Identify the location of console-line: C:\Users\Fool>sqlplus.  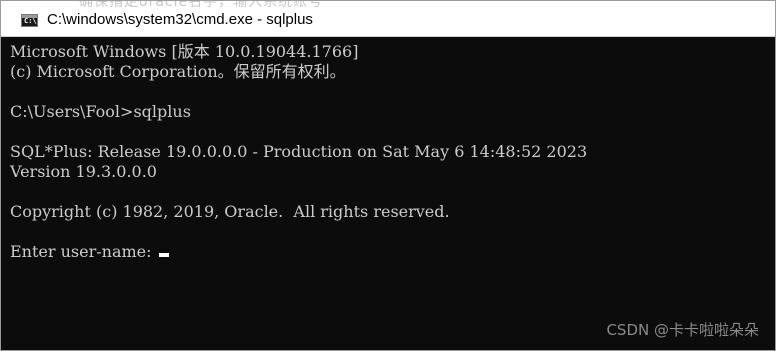
(100, 111).